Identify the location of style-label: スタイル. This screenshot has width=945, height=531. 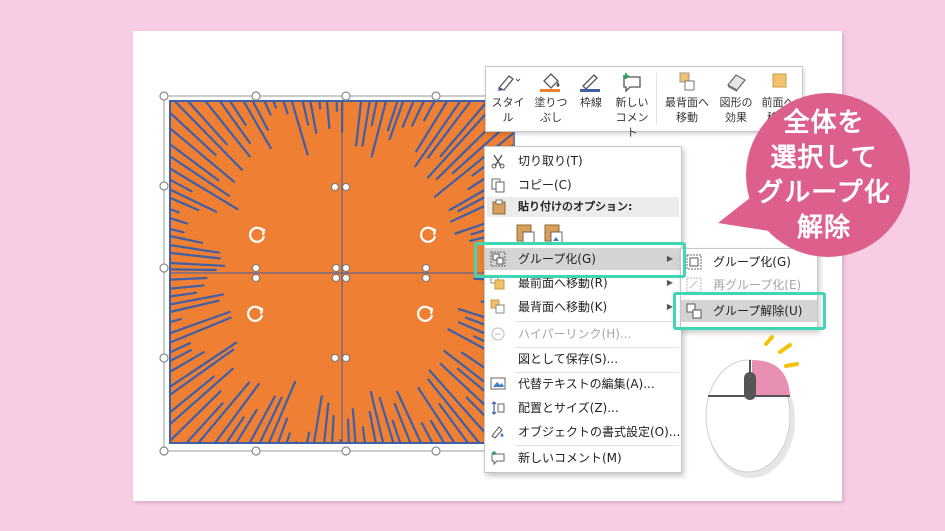
(508, 110).